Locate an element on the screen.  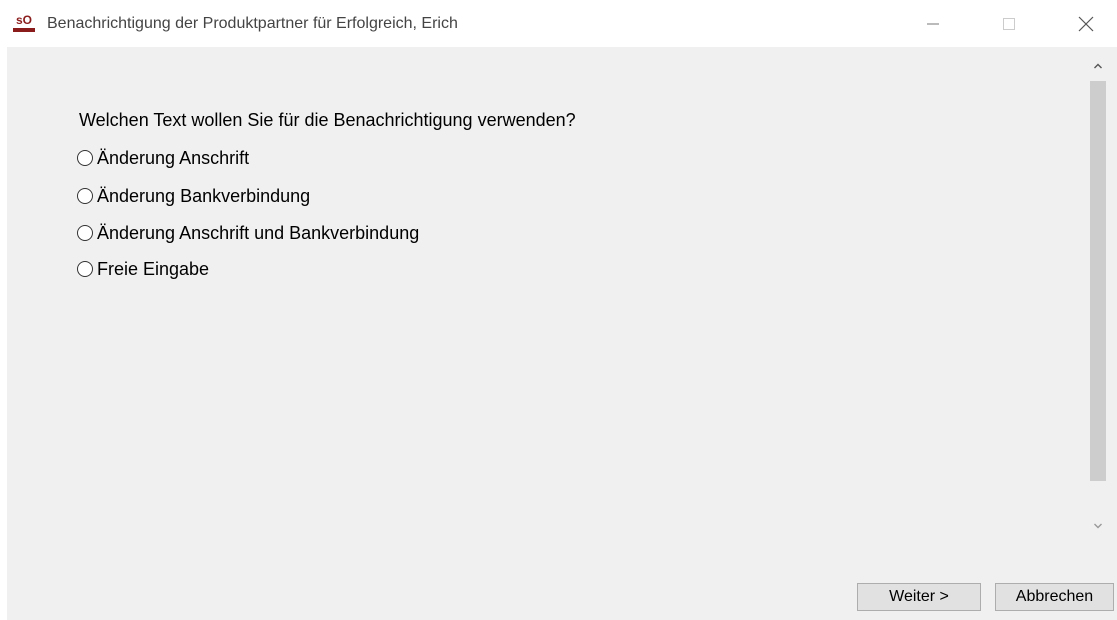
chevron-down-icon is located at coordinates (1098, 526).